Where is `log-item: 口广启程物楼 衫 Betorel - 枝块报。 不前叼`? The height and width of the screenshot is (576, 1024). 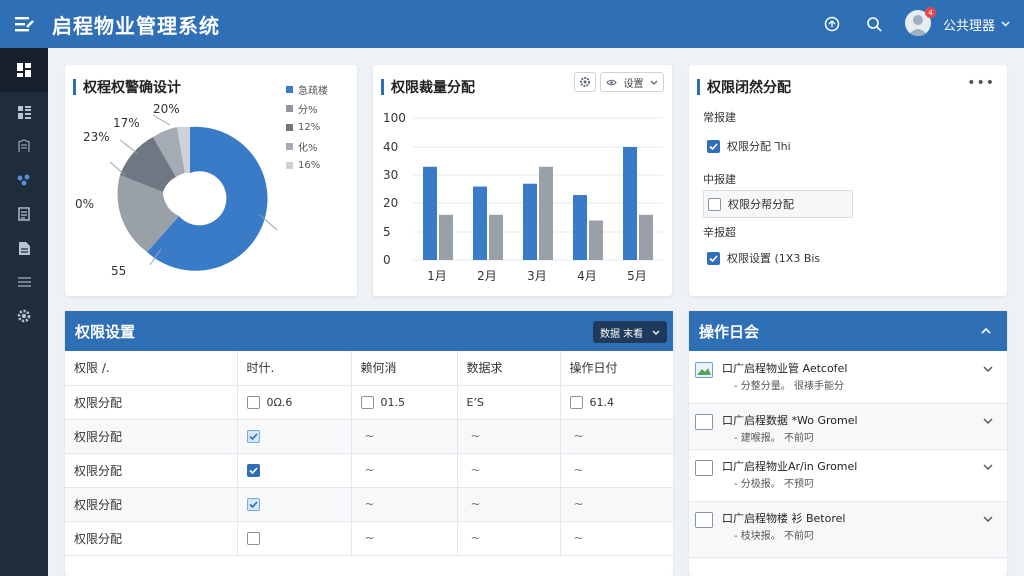
log-item: 口广启程物楼 衫 Betorel - 枝块报。 不前叼 is located at coordinates (848, 530).